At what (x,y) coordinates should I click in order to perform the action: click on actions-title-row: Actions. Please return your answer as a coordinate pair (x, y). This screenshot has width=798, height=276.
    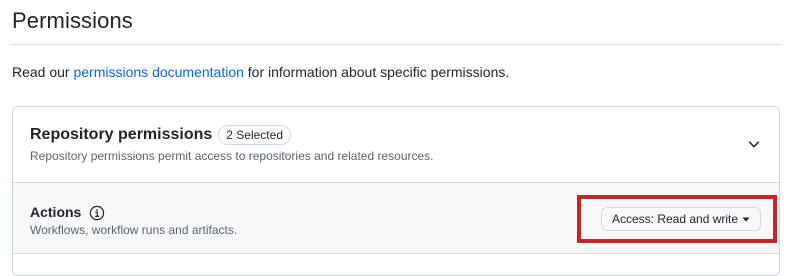
    Looking at the image, I should click on (67, 212).